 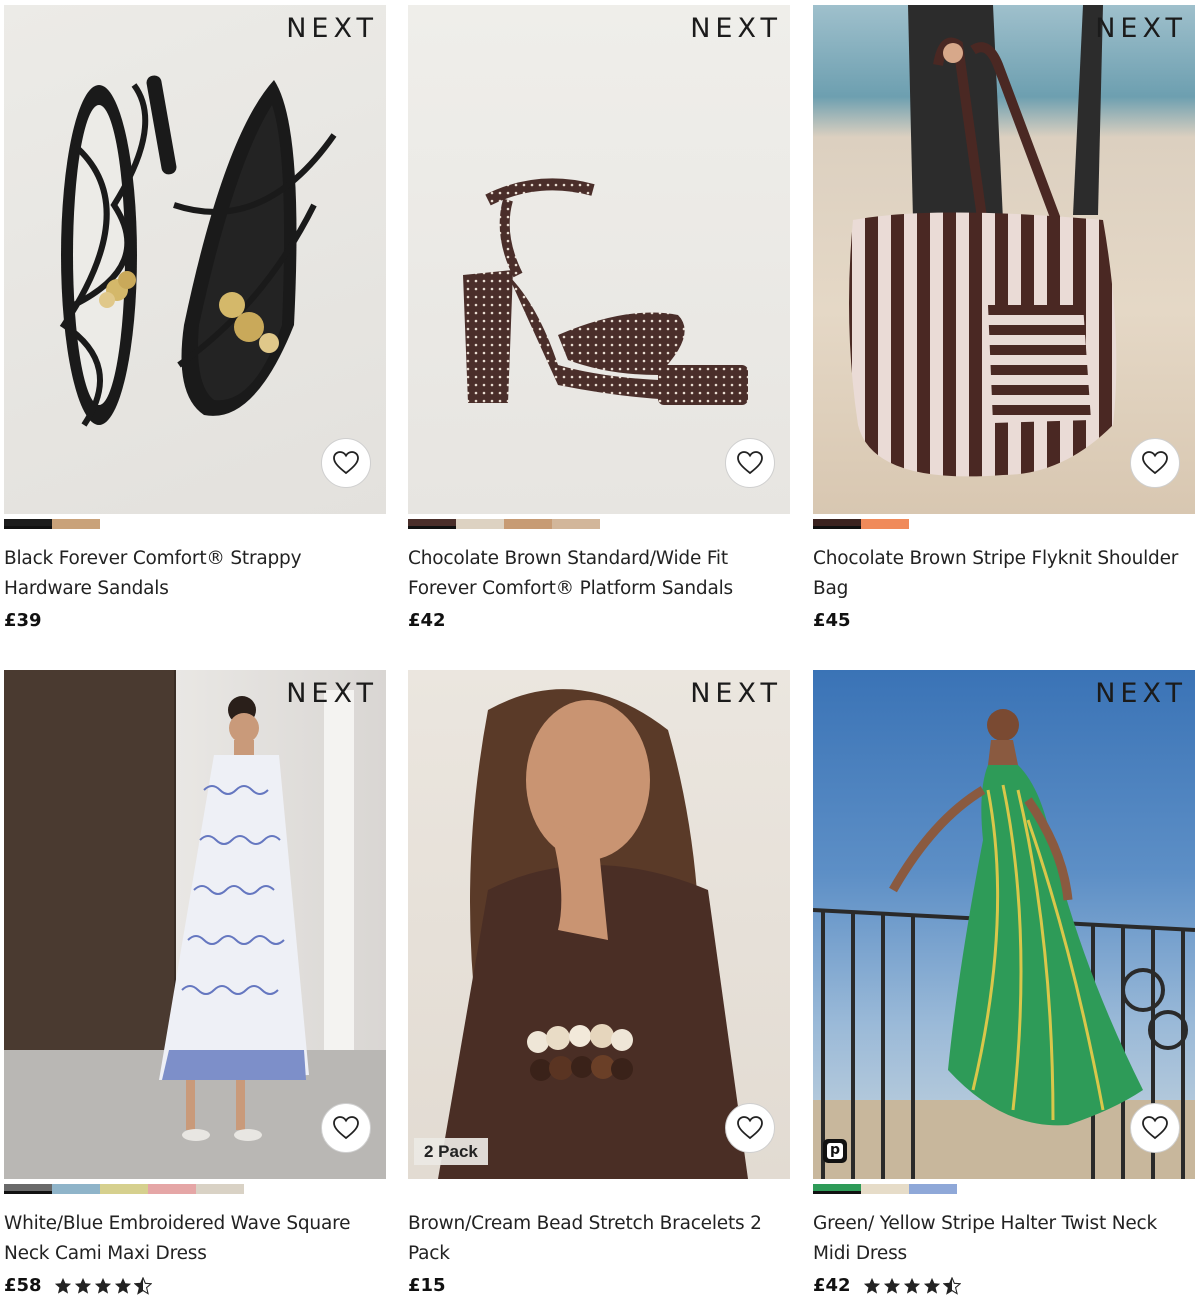 I want to click on product-image: NEXT p, so click(x=1004, y=924).